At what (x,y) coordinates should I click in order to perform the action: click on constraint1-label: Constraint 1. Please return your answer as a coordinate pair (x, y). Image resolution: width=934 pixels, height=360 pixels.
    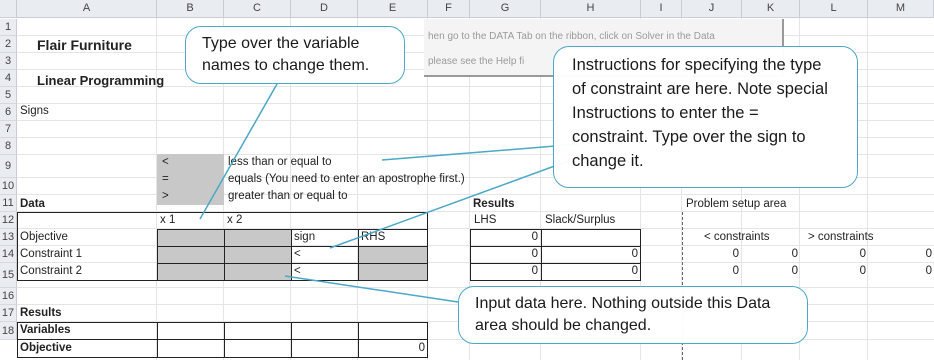
    Looking at the image, I should click on (51, 254).